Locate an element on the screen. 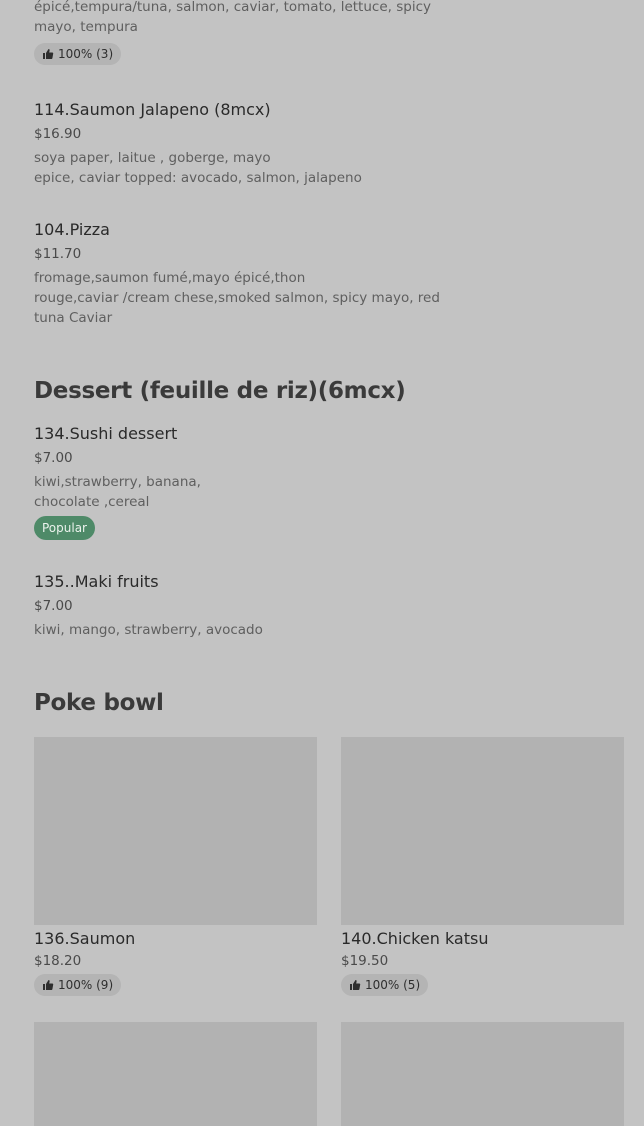 This screenshot has width=644, height=1126. description-line: soya paper, laitue , goberge, mayo is located at coordinates (152, 158).